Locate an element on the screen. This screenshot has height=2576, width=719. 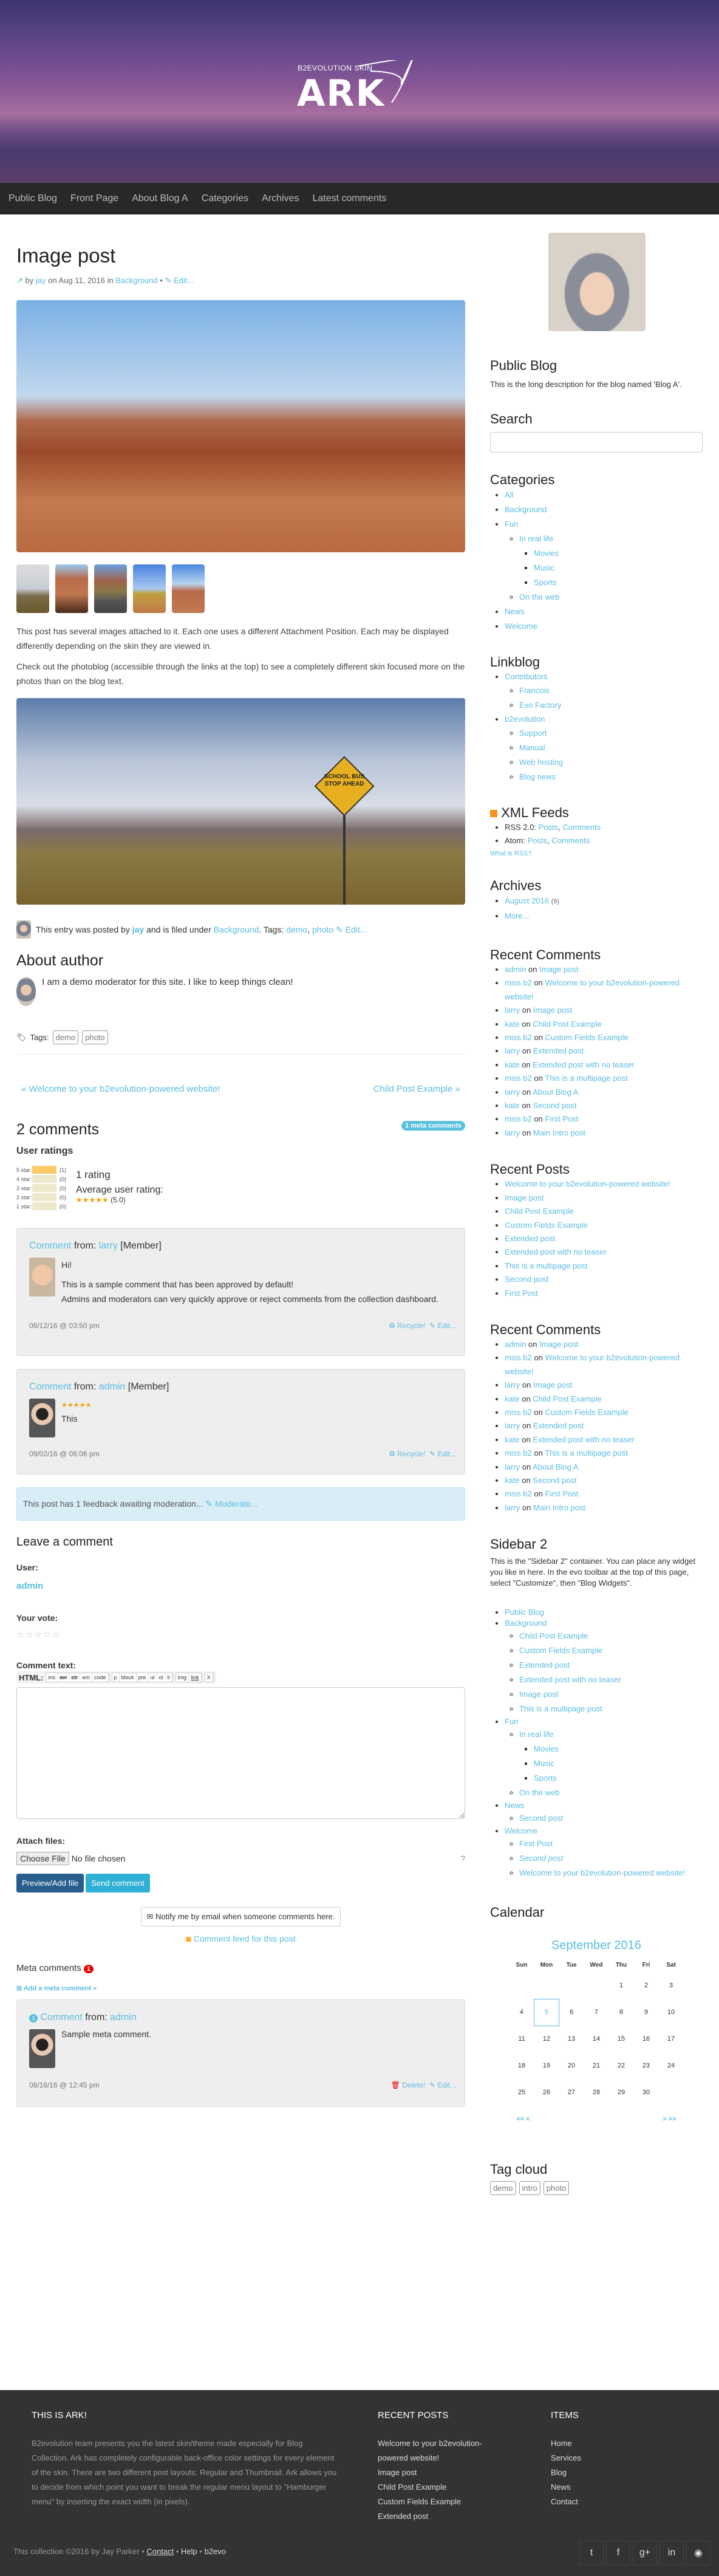
permalink-icon: ↗ is located at coordinates (19, 280).